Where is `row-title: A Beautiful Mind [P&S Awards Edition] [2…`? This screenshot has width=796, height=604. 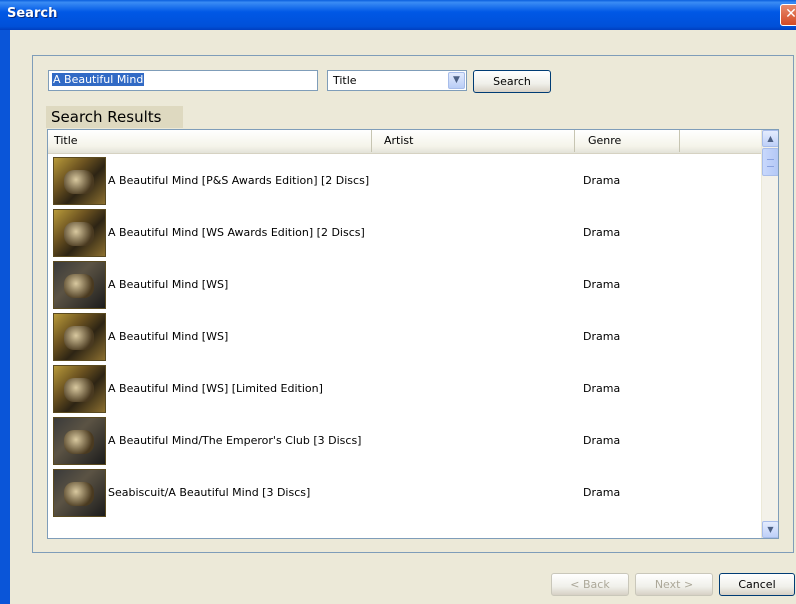
row-title: A Beautiful Mind [P&S Awards Edition] [2… is located at coordinates (239, 180).